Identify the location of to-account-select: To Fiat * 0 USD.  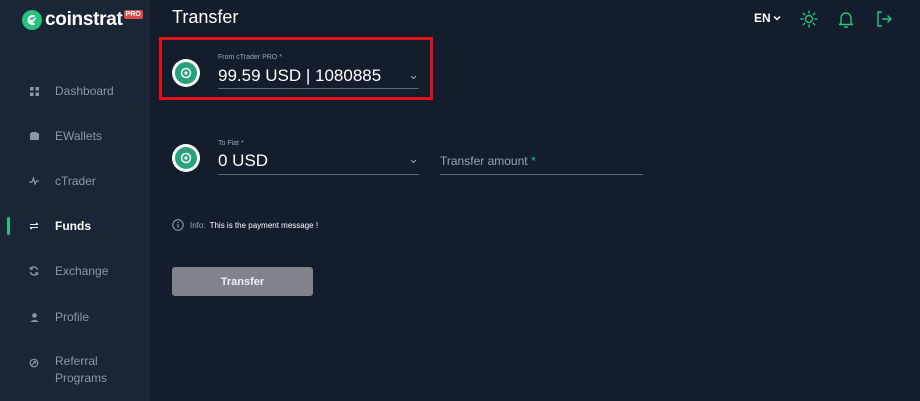
(318, 157).